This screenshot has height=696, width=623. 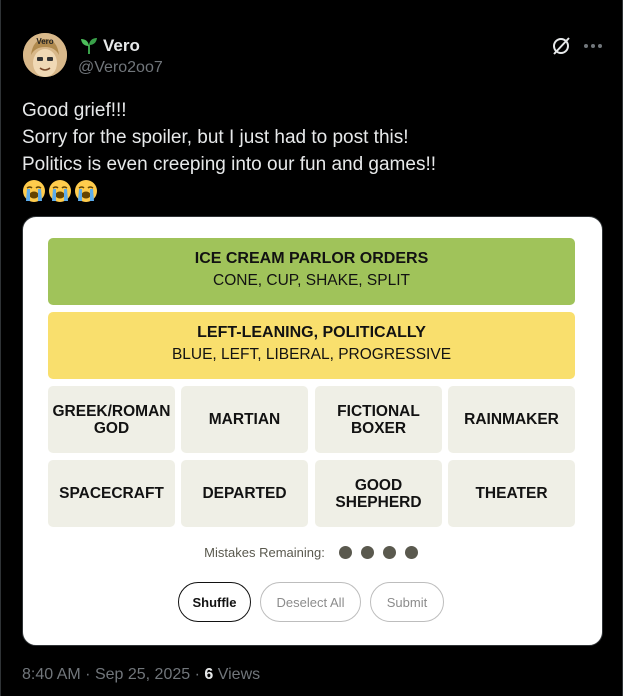 What do you see at coordinates (311, 280) in the screenshot?
I see `group-words: CONE, CUP, SHAKE, SPLIT` at bounding box center [311, 280].